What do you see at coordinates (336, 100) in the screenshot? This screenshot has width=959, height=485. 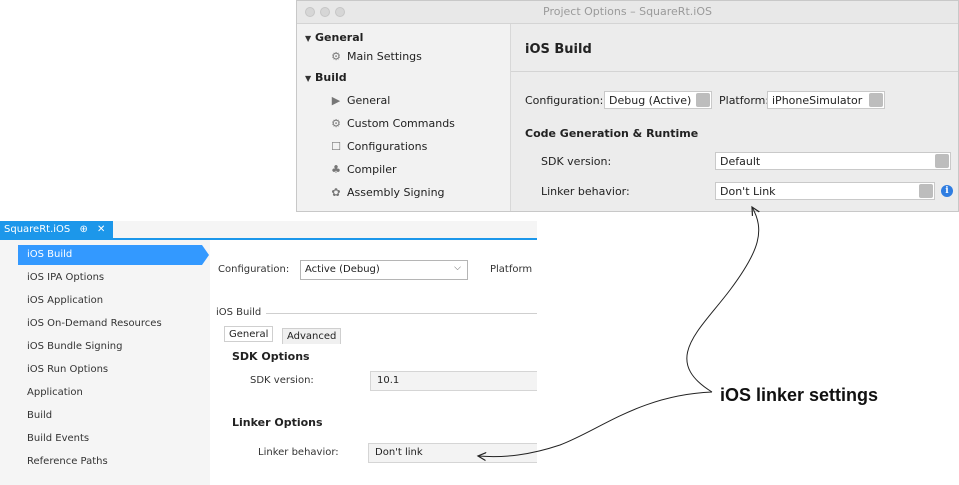 I see `play-triangle-icon: ▶` at bounding box center [336, 100].